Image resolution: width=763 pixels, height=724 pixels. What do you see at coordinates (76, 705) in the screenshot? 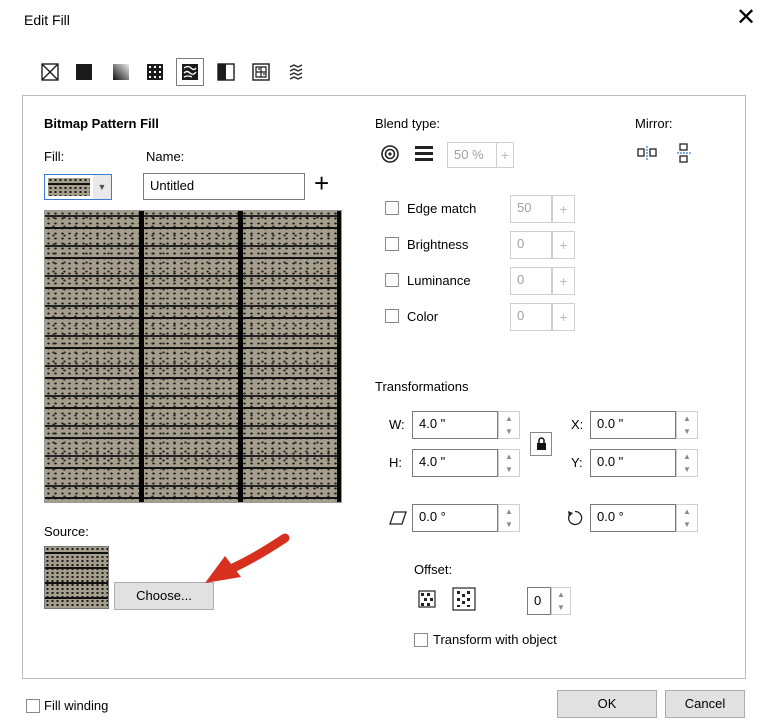
I see `fill-winding-label: Fill winding` at bounding box center [76, 705].